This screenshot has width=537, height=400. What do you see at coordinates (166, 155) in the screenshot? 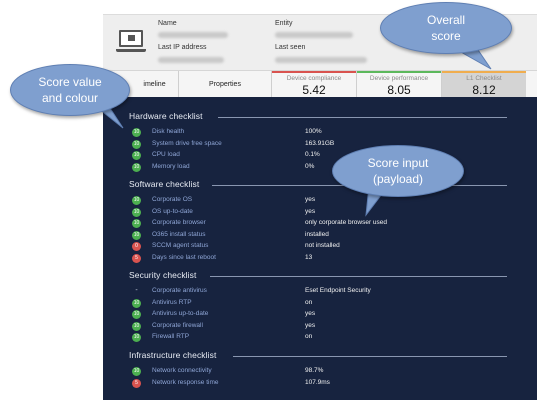
I see `check-label: CPU load` at bounding box center [166, 155].